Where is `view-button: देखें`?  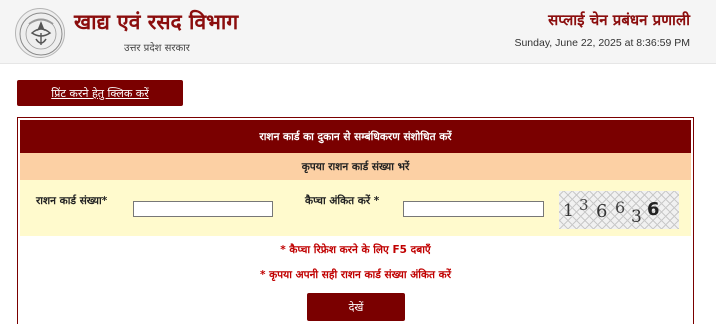
view-button: देखें is located at coordinates (356, 307).